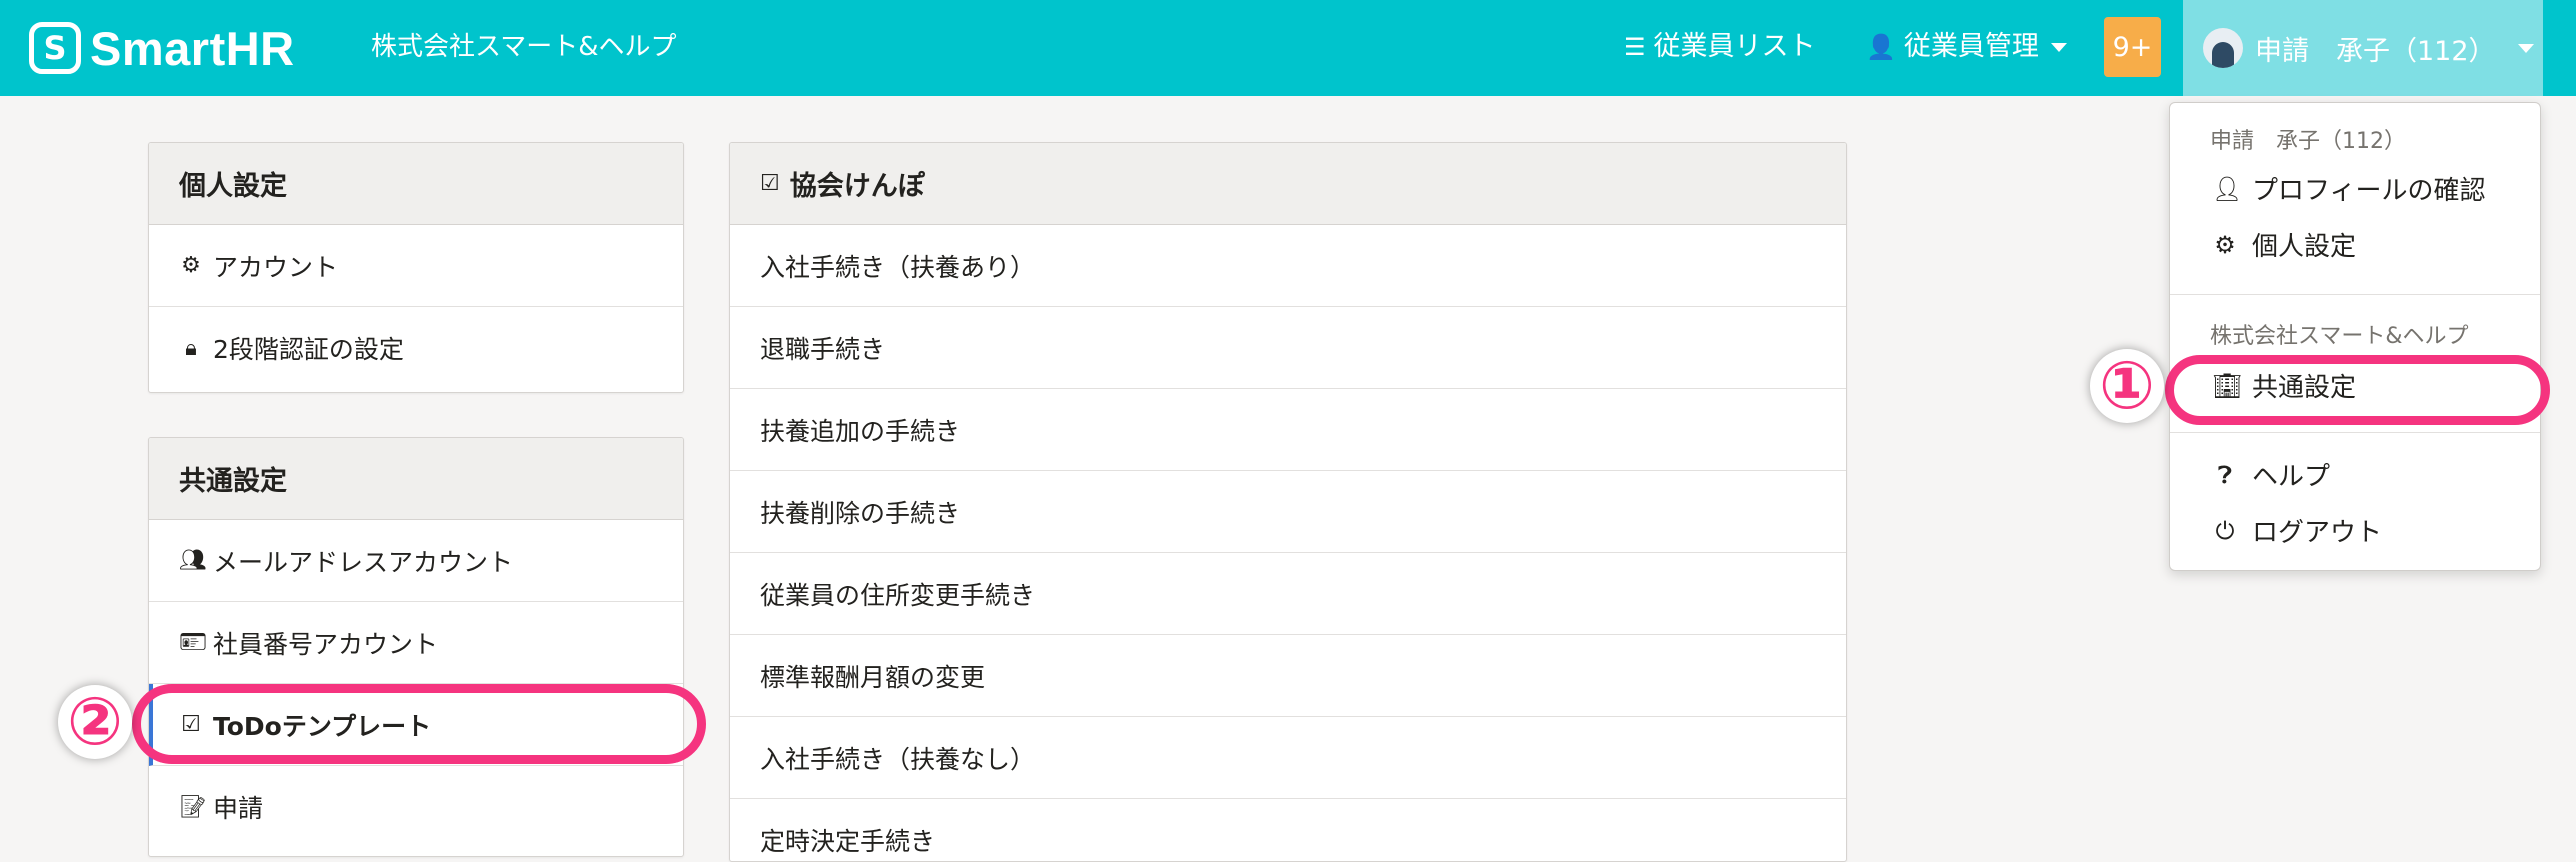 Image resolution: width=2576 pixels, height=862 pixels. Describe the element at coordinates (2308, 141) in the screenshot. I see `dropdown-user-label: 申請 承子（112）` at that location.